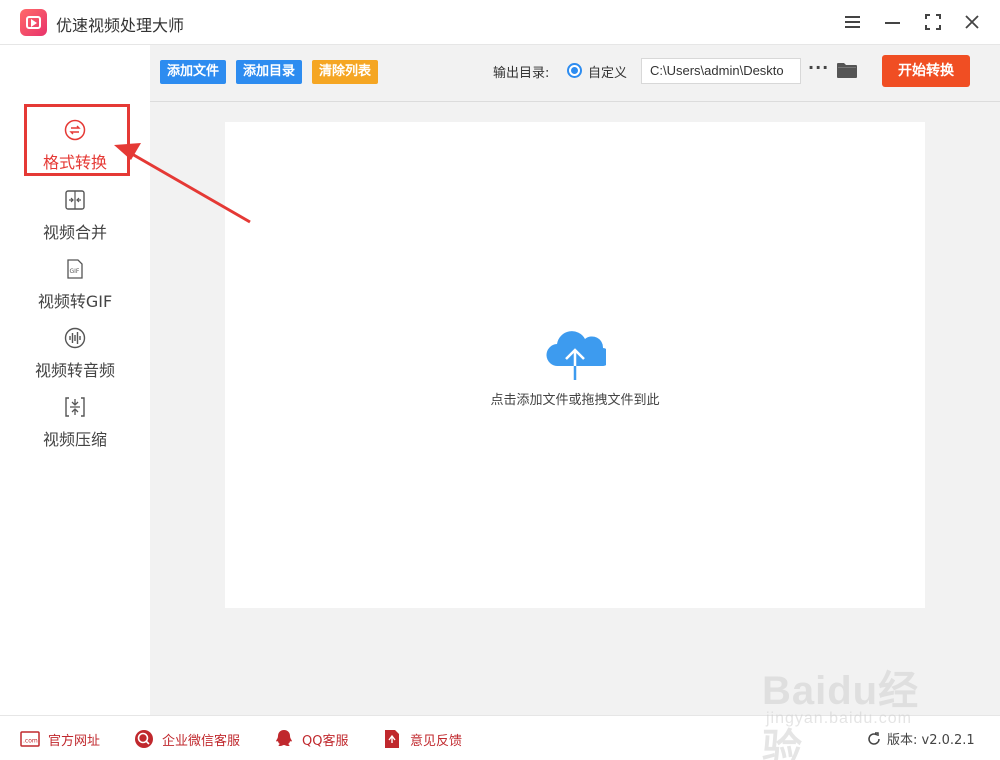 Image resolution: width=1000 pixels, height=760 pixels. What do you see at coordinates (345, 72) in the screenshot?
I see `clear-list-button: 清除列表` at bounding box center [345, 72].